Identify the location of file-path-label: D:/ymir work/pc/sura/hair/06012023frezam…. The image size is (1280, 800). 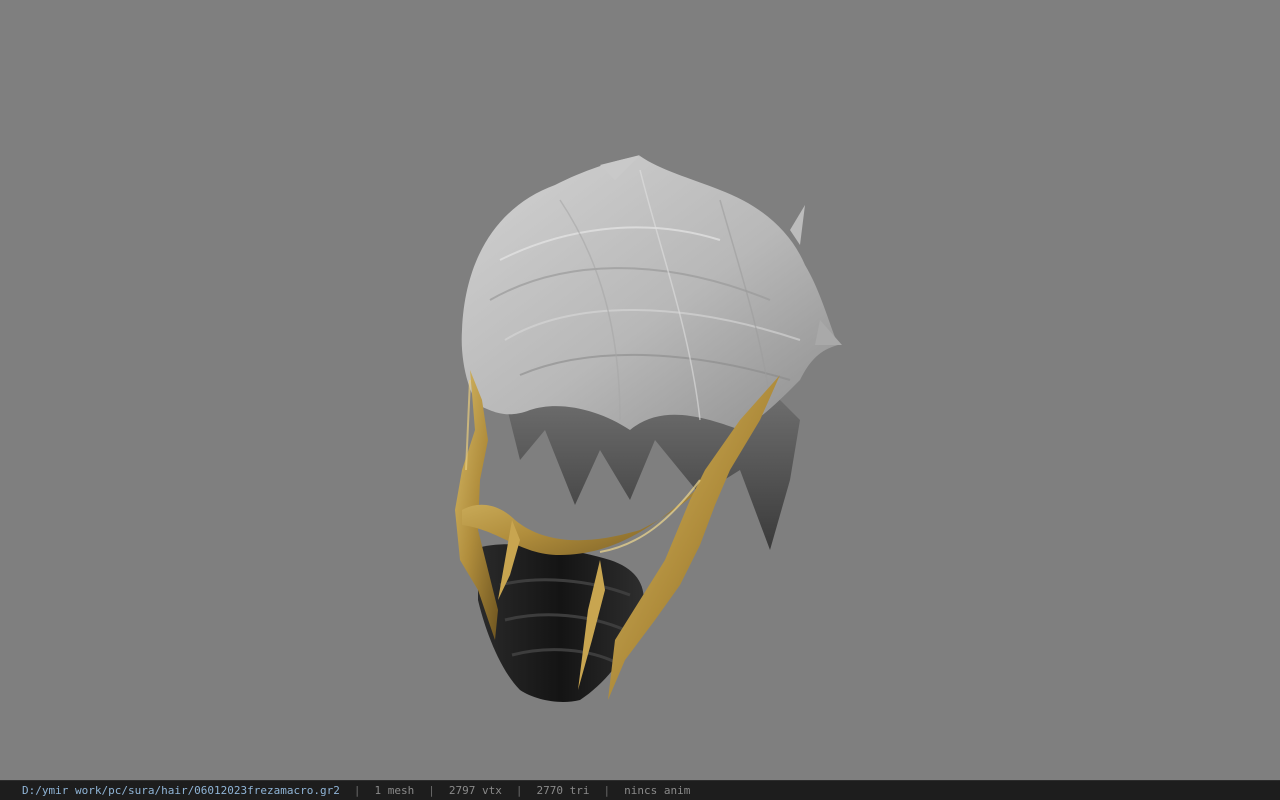
(181, 790).